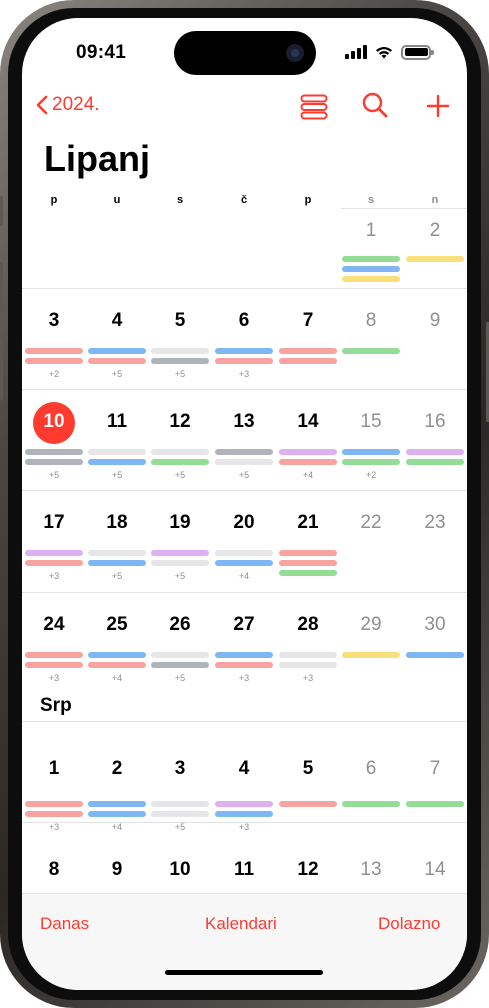 Image resolution: width=489 pixels, height=1008 pixels. Describe the element at coordinates (64, 924) in the screenshot. I see `today-button: Danas` at that location.